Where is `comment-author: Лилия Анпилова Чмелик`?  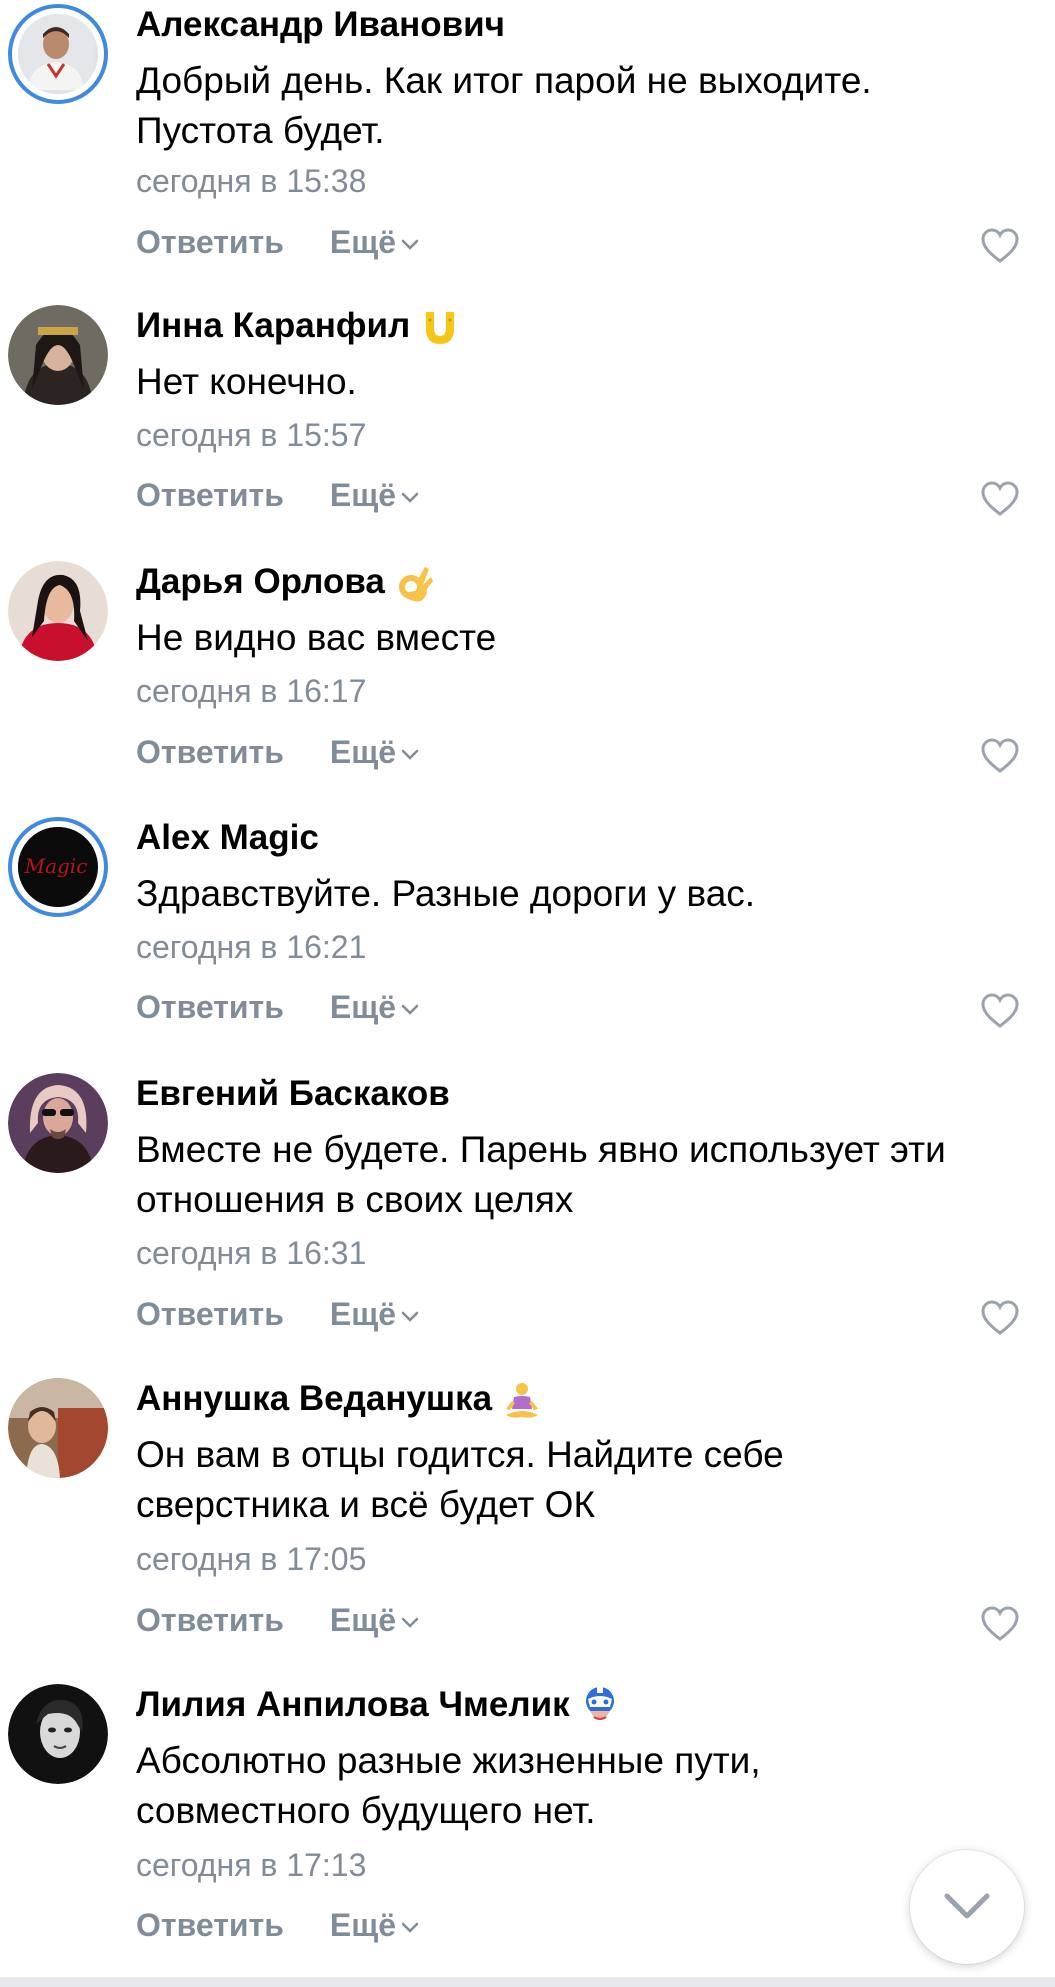
comment-author: Лилия Анпилова Чмелик is located at coordinates (378, 1706).